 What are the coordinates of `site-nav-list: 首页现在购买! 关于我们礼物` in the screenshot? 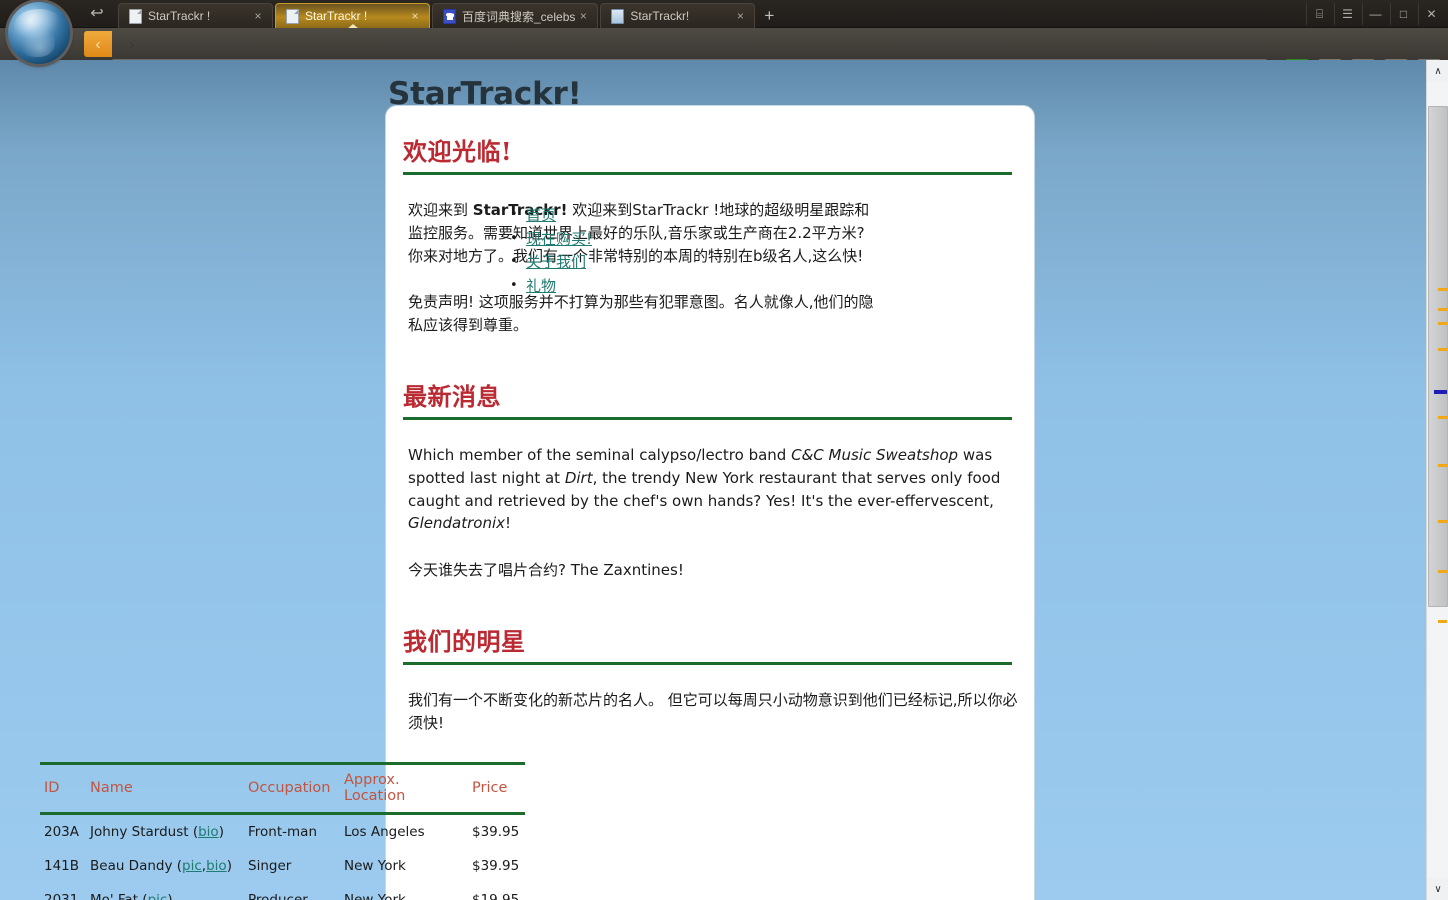 It's located at (550, 251).